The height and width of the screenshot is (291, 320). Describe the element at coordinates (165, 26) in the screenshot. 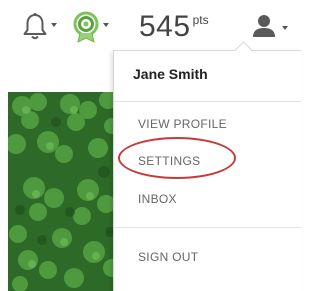

I see `points-value: 545` at that location.